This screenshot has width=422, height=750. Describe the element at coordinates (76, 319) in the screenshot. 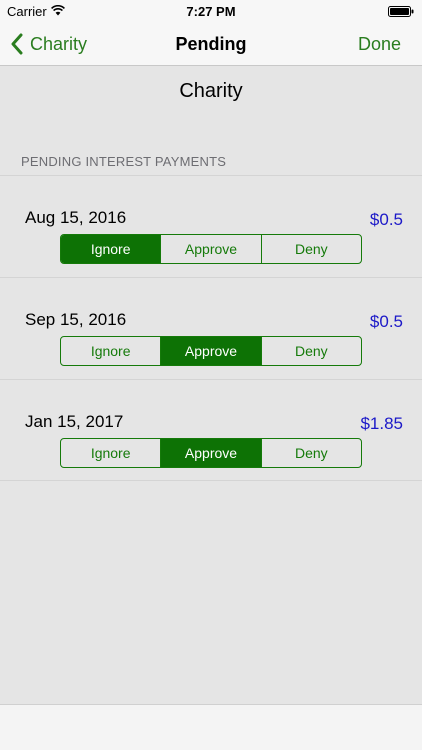

I see `payment-date: Sep 15, 2016` at that location.